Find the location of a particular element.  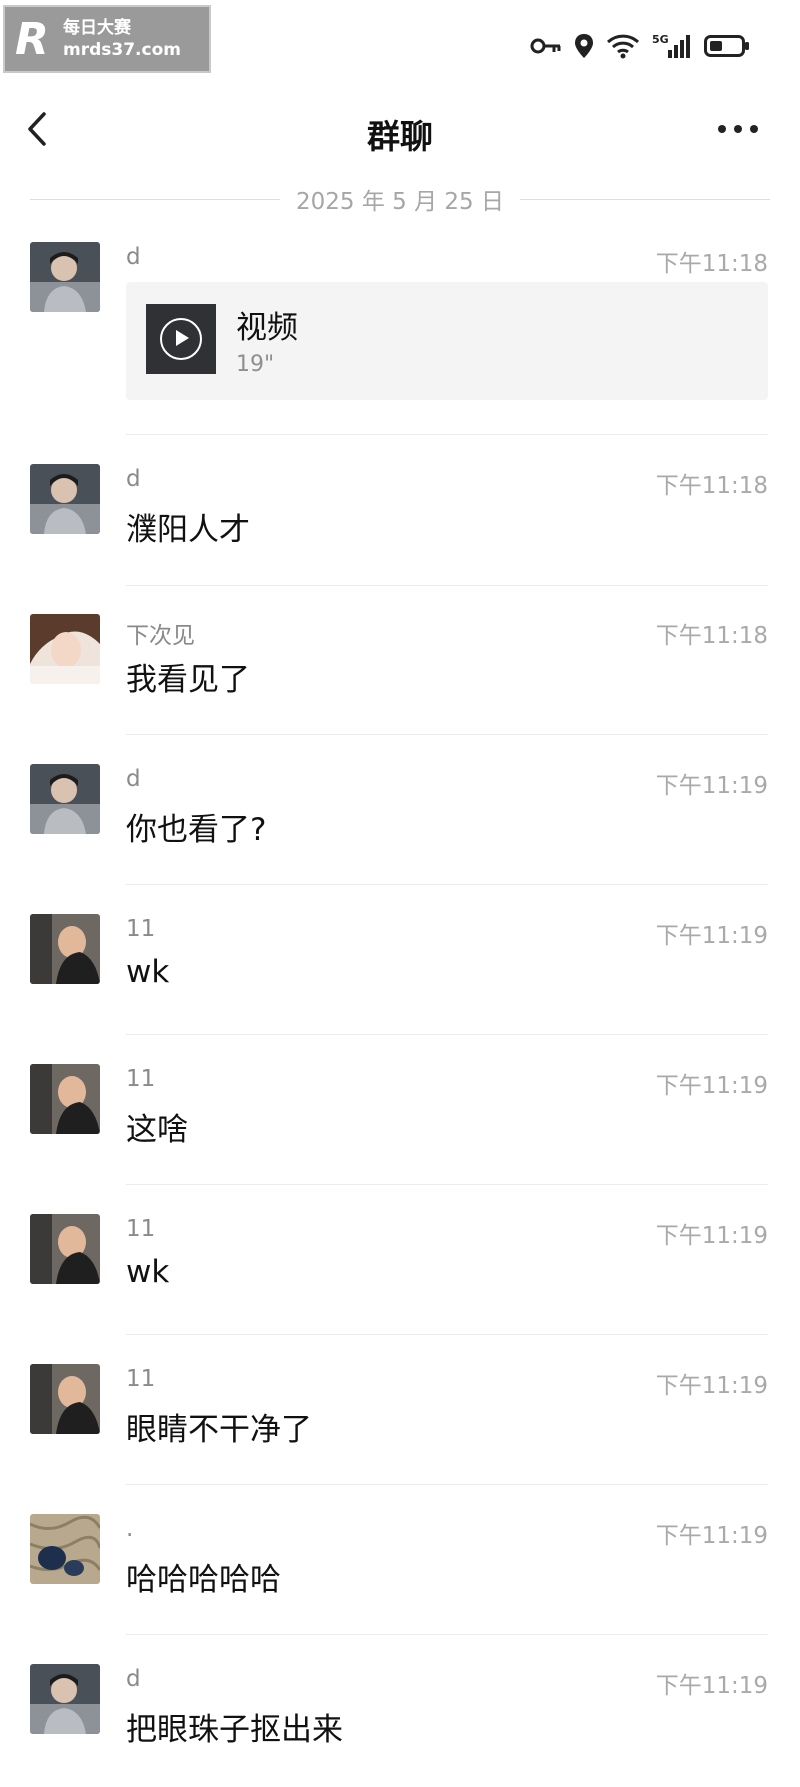

location-icon is located at coordinates (584, 46).